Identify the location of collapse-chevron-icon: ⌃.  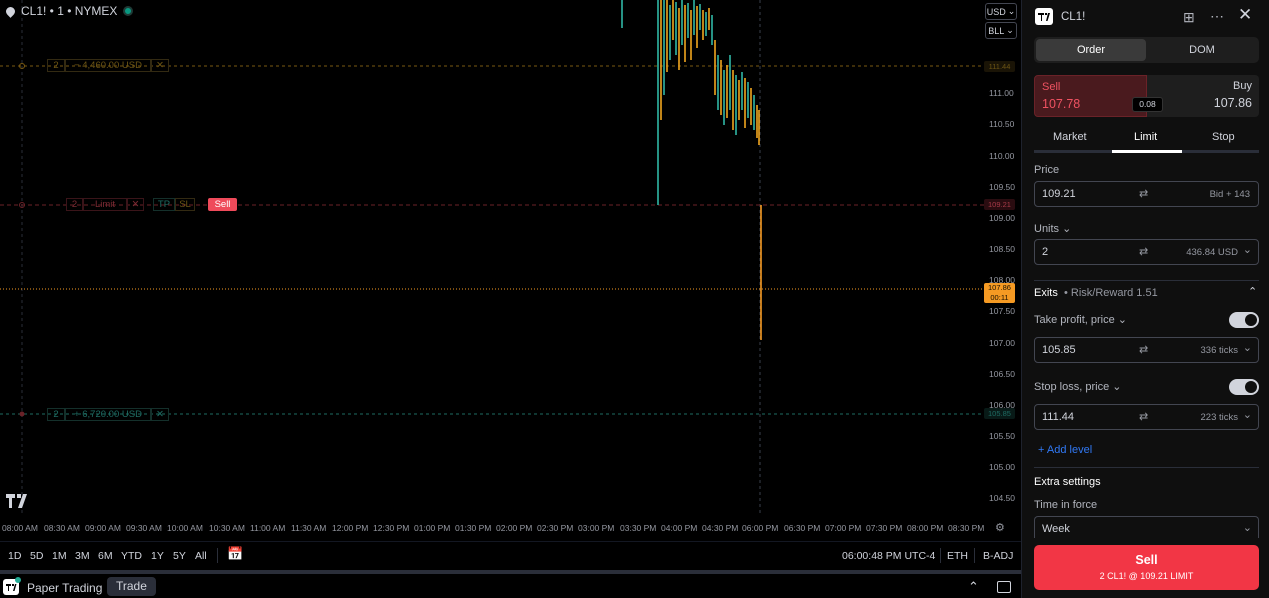
(1252, 291).